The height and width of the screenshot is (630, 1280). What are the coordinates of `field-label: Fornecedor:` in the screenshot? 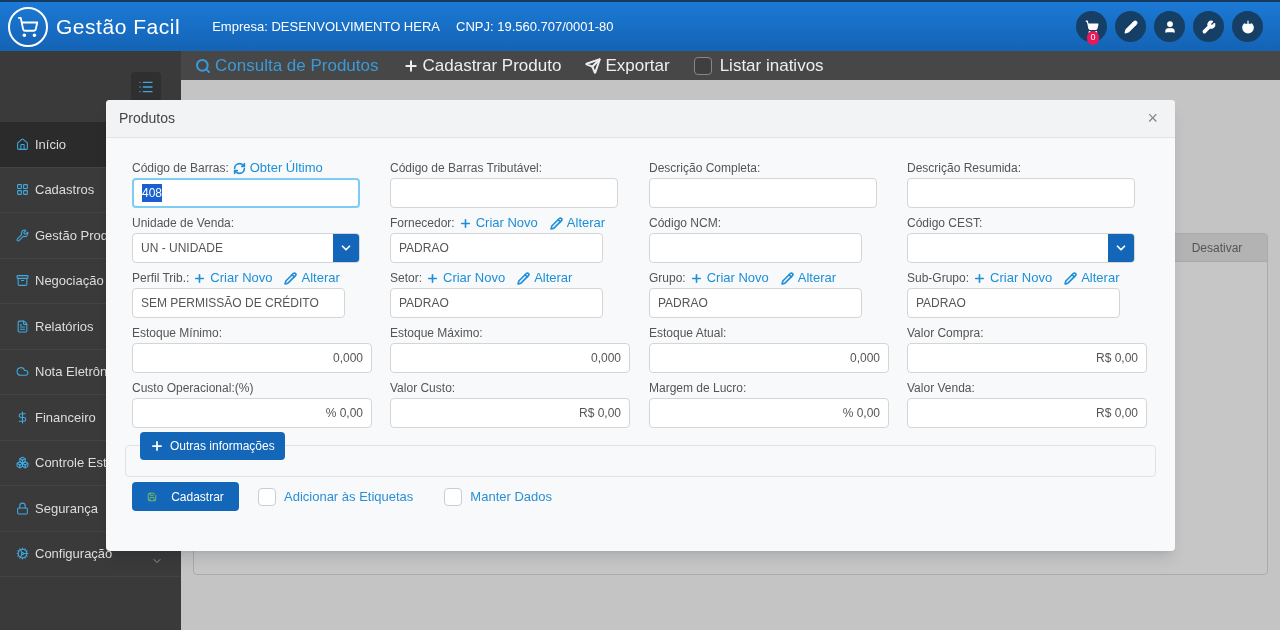 It's located at (422, 223).